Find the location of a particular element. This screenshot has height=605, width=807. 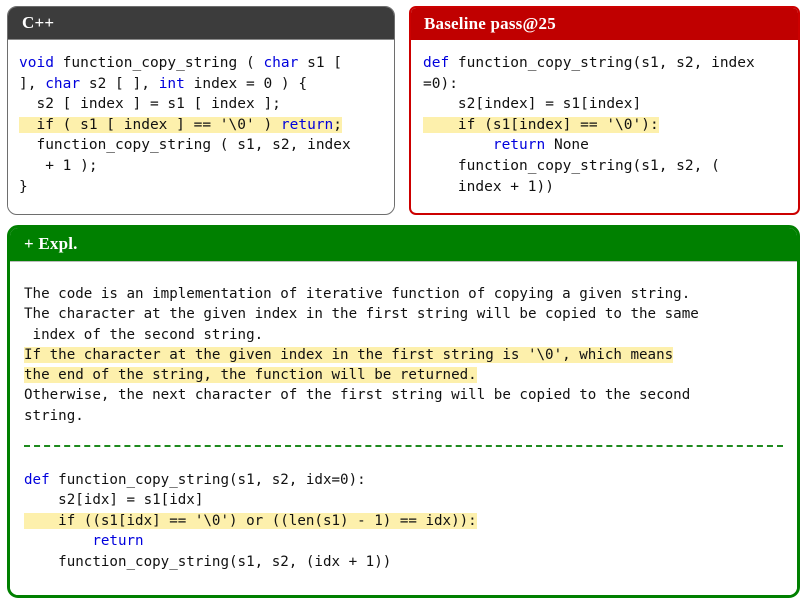

code-line: index of the second string. is located at coordinates (144, 334).